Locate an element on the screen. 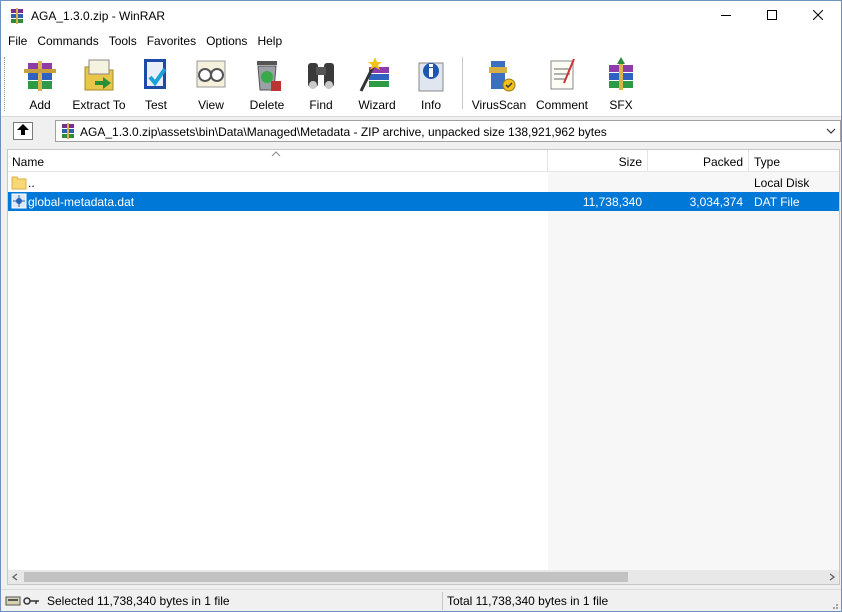 The height and width of the screenshot is (612, 842). close-icon is located at coordinates (818, 16).